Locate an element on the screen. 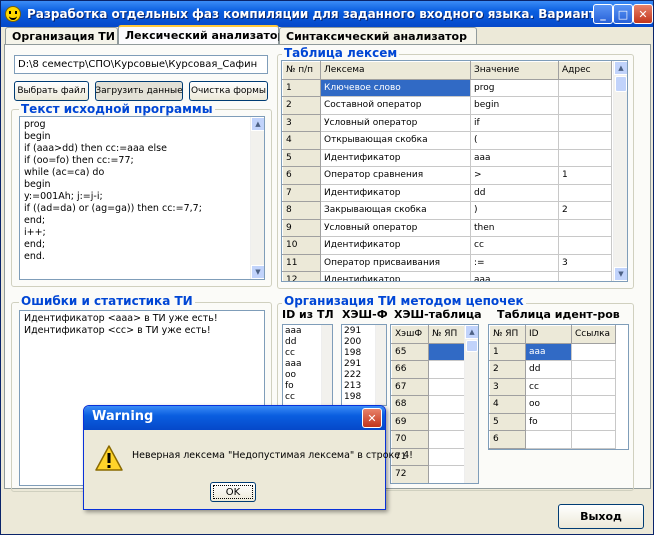  cell: if is located at coordinates (514, 122).